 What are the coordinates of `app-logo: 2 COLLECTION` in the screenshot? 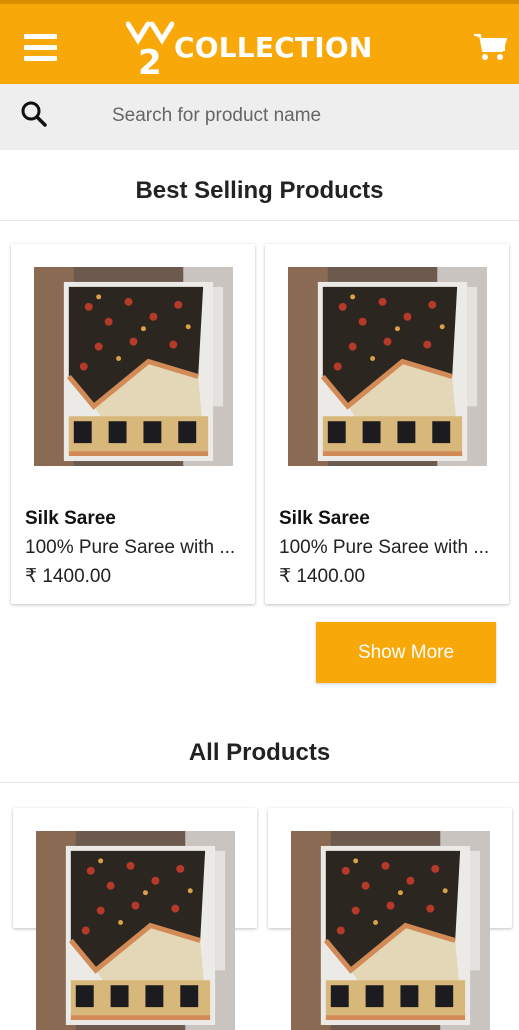 It's located at (249, 48).